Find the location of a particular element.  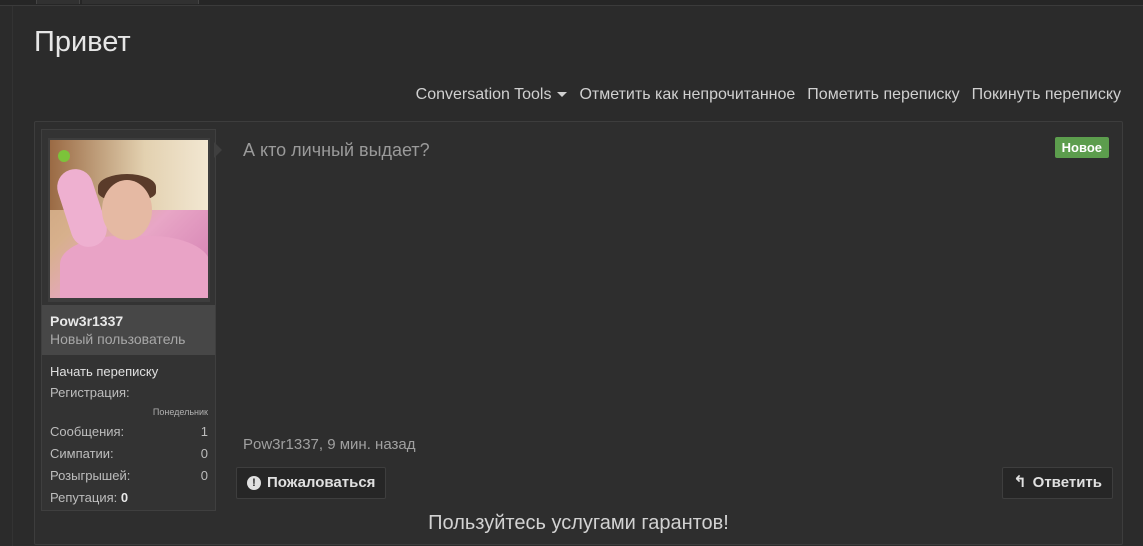

reputation-row: Репутация: 0 is located at coordinates (129, 498).